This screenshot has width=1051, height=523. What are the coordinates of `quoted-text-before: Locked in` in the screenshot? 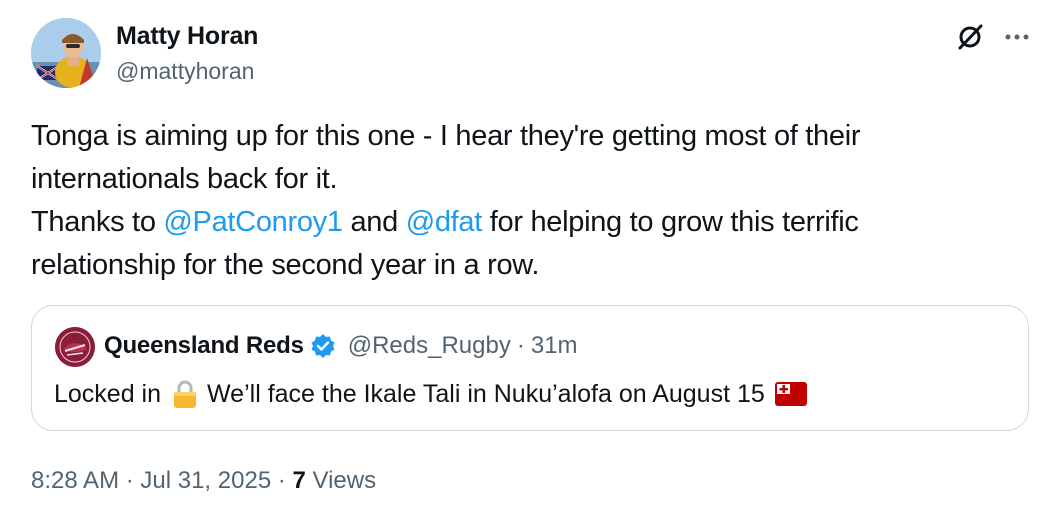 It's located at (108, 393).